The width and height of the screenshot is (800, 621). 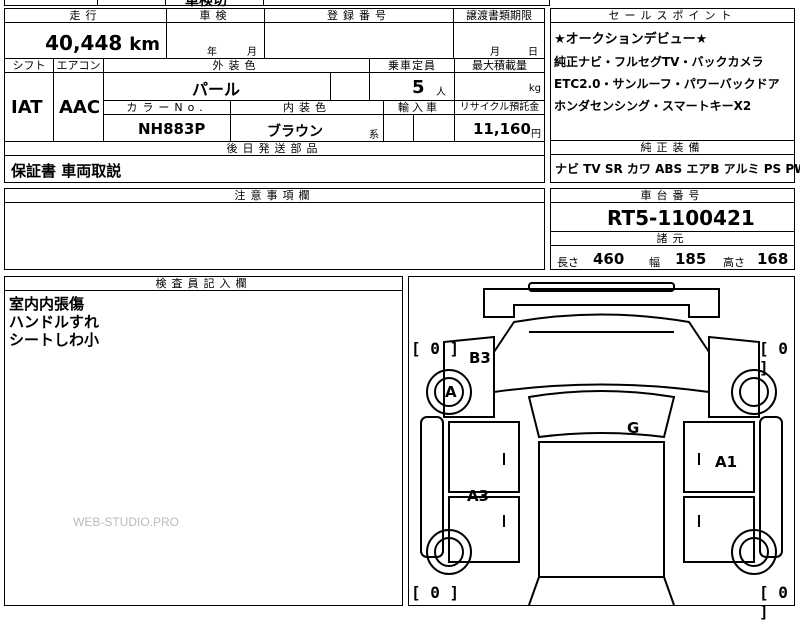 I want to click on left-top-count: [ 0 ], so click(x=435, y=348).